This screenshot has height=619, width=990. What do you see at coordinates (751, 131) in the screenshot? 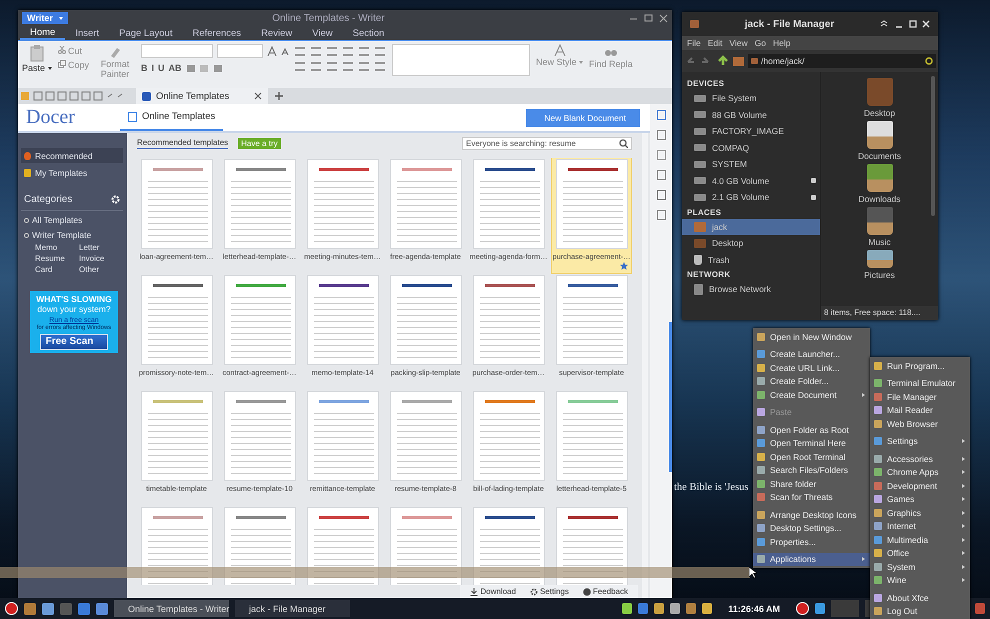
I see `sidebar-item: FACTORY_IMAGE` at bounding box center [751, 131].